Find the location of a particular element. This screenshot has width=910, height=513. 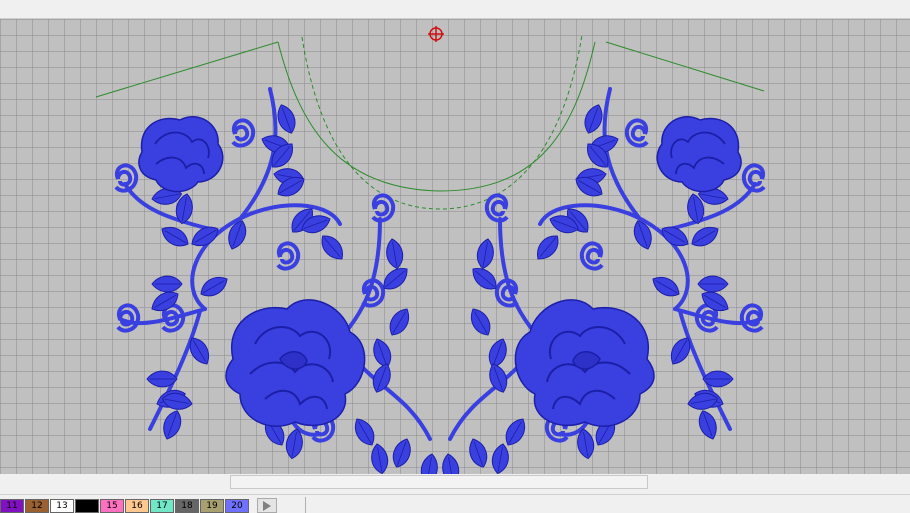

swatch-13: 13 is located at coordinates (62, 506).